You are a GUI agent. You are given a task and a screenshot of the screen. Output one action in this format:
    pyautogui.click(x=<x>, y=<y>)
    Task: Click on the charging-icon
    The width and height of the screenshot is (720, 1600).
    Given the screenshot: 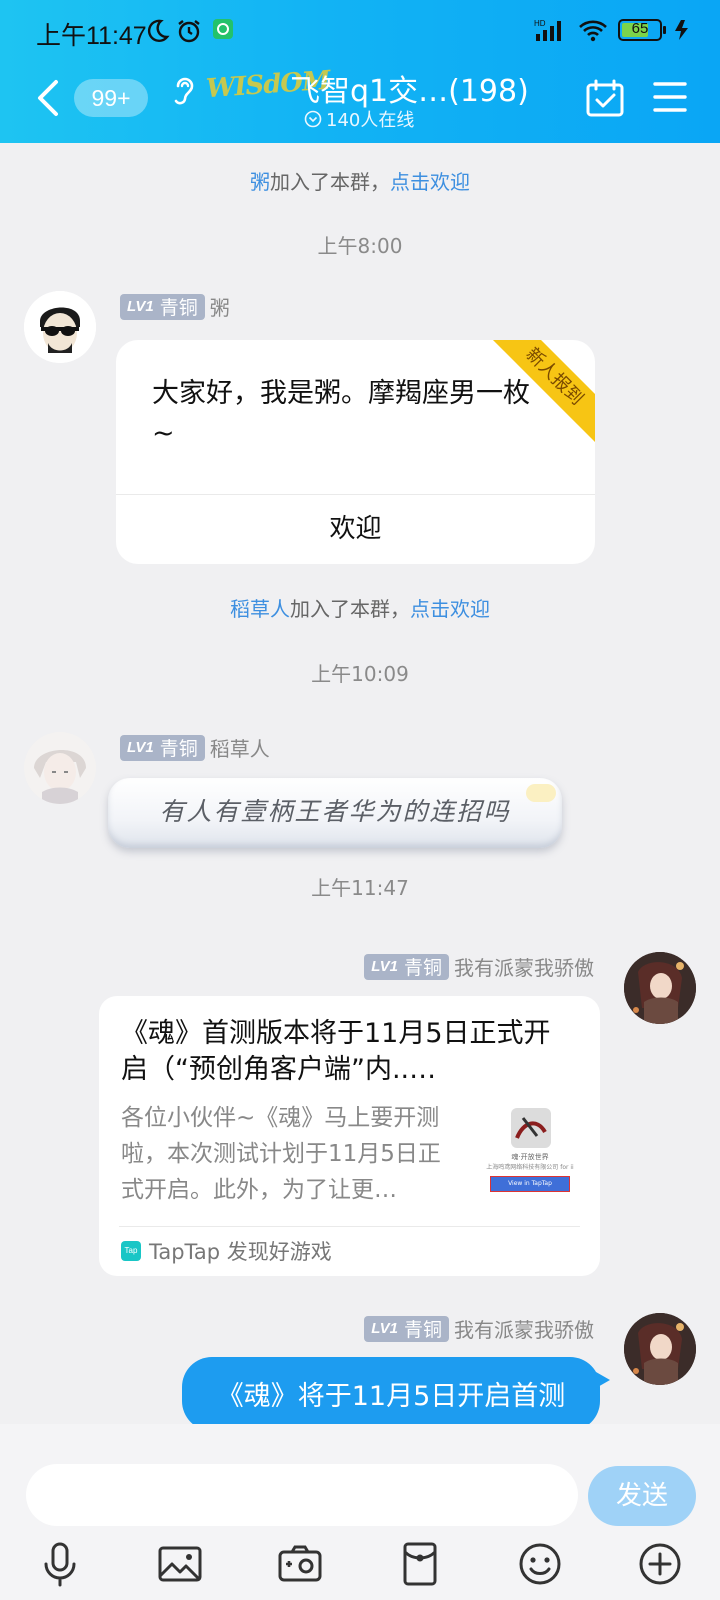 What is the action you would take?
    pyautogui.click(x=681, y=30)
    